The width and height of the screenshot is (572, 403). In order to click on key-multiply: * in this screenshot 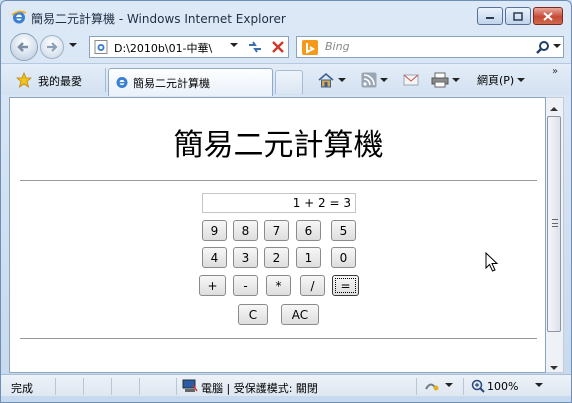, I will do `click(278, 285)`.